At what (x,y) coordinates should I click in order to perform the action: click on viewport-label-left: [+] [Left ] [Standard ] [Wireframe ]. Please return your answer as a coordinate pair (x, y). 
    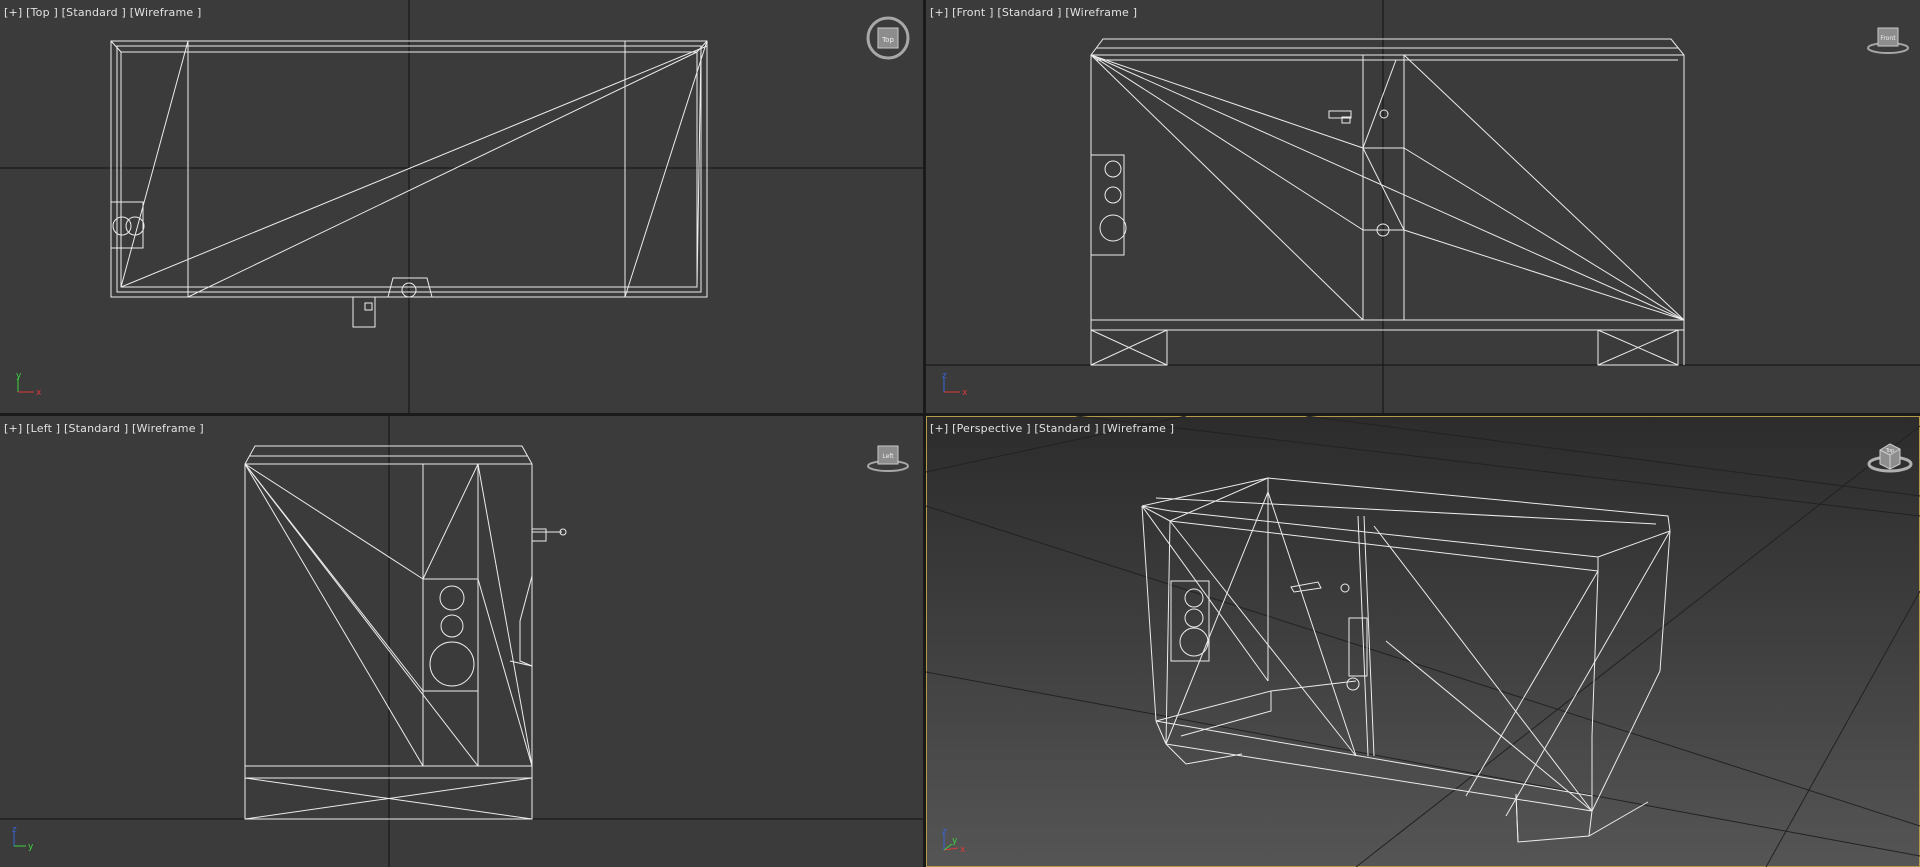
    Looking at the image, I should click on (104, 428).